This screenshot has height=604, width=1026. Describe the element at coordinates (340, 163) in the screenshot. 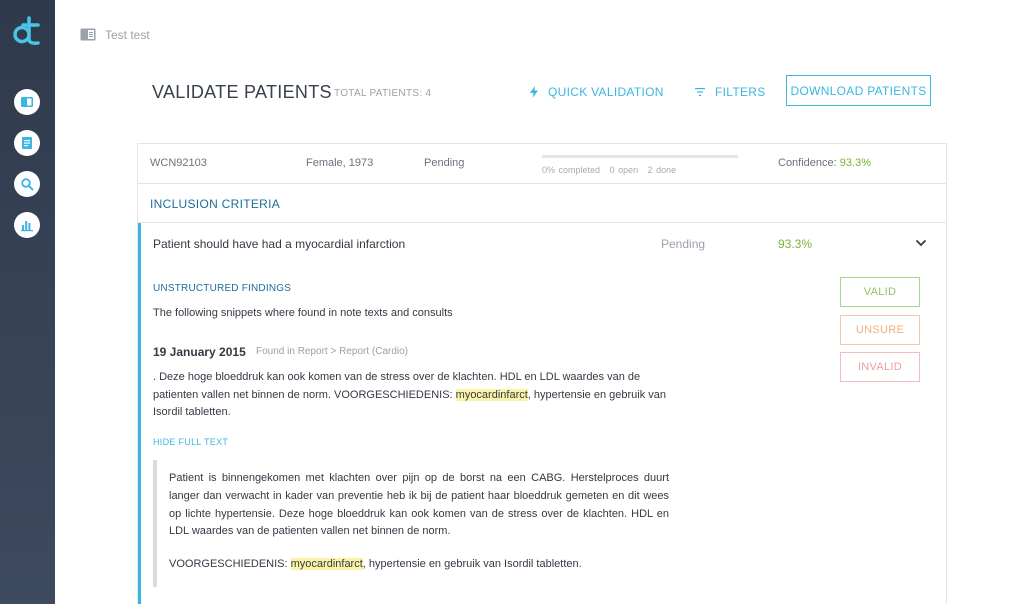

I see `patient-demographics: Female, 1973` at that location.